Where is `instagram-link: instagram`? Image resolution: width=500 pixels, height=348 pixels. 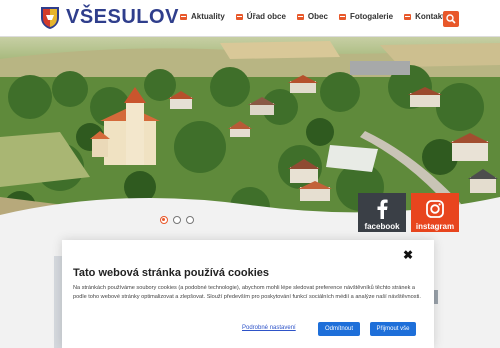
instagram-link: instagram is located at coordinates (435, 215).